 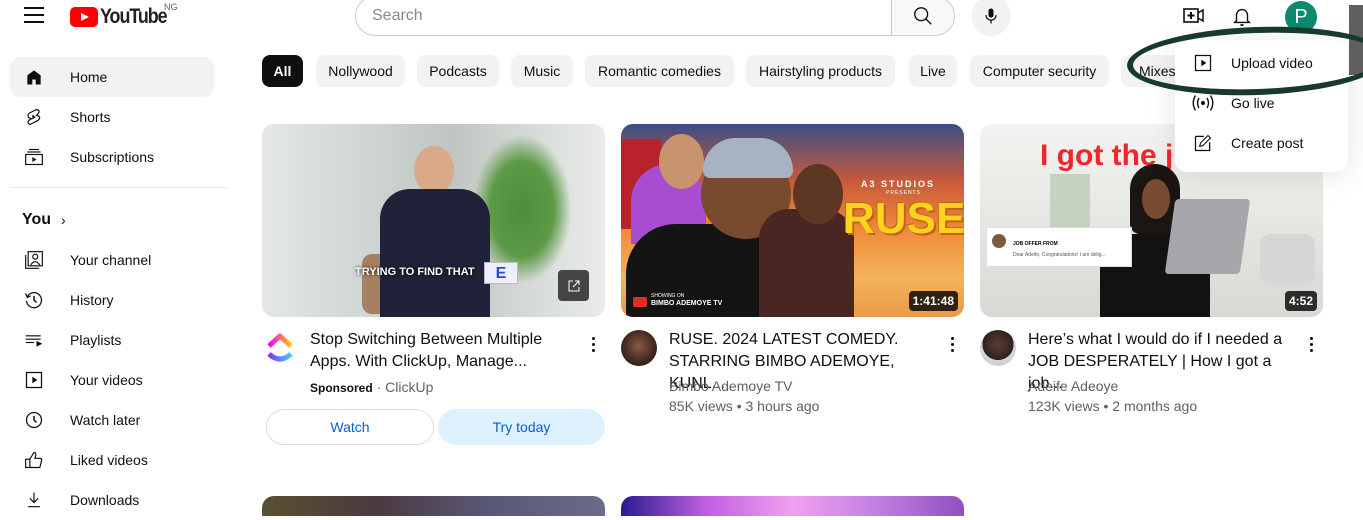 I want to click on create-menu: Upload video Go live Create post, so click(x=1261, y=106).